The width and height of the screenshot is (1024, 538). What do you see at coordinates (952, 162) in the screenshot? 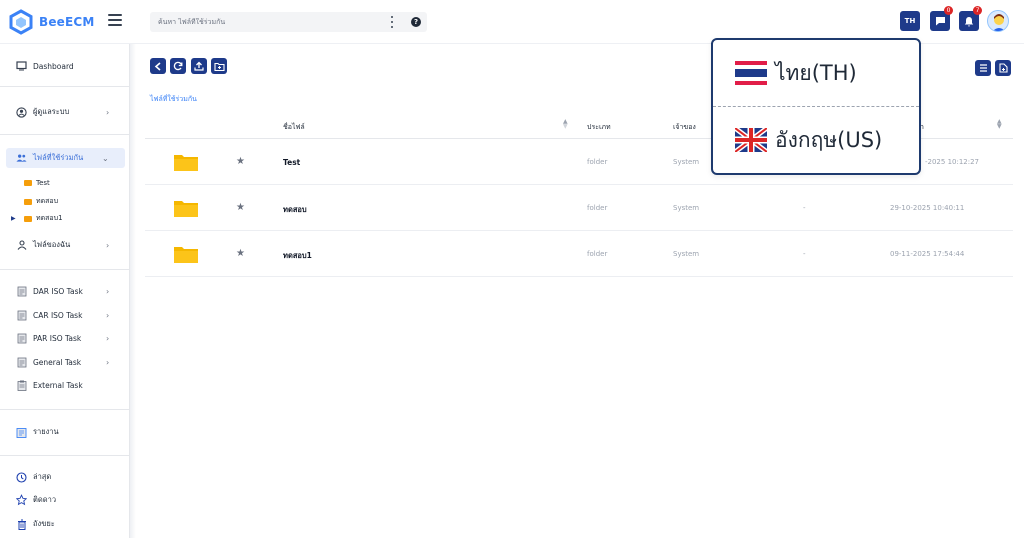
I see `file-date: -2025 10:12:27` at bounding box center [952, 162].